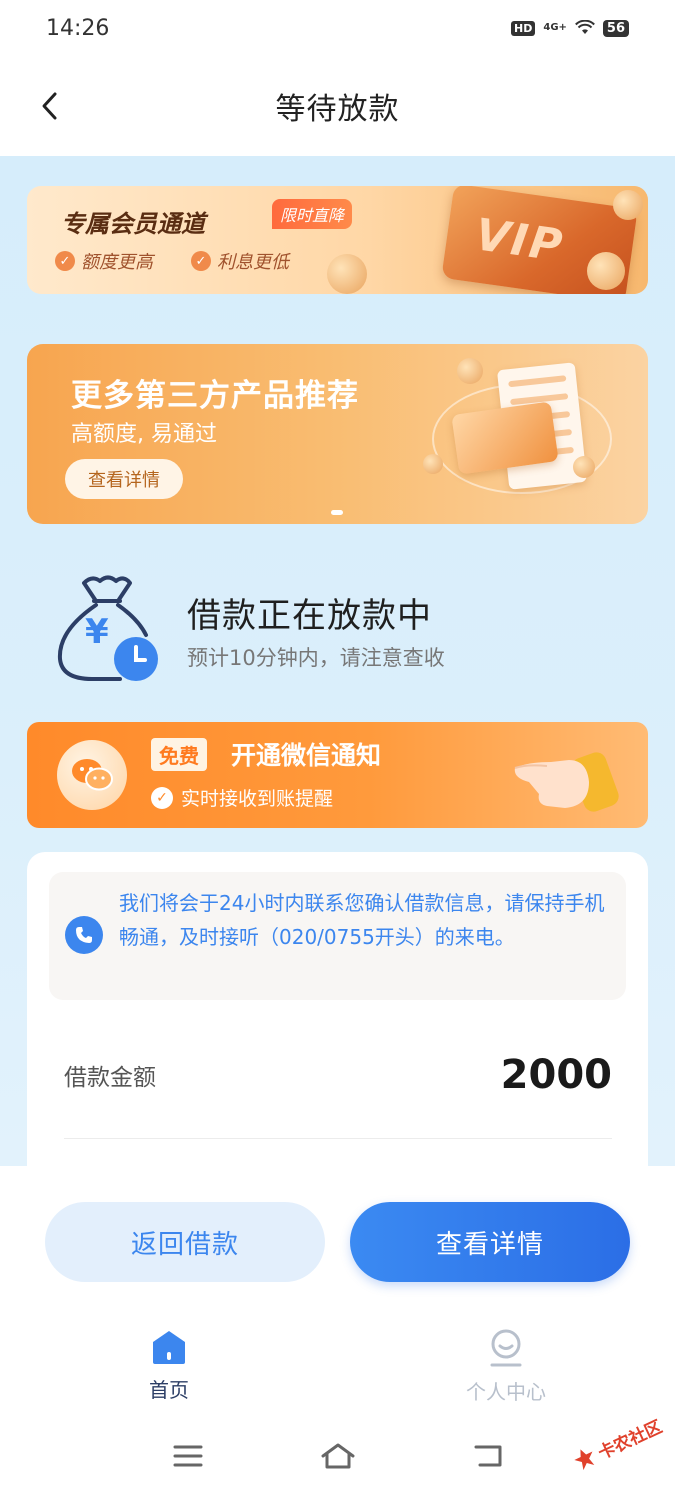 This screenshot has width=675, height=1500. I want to click on hd-indicator: HD, so click(523, 28).